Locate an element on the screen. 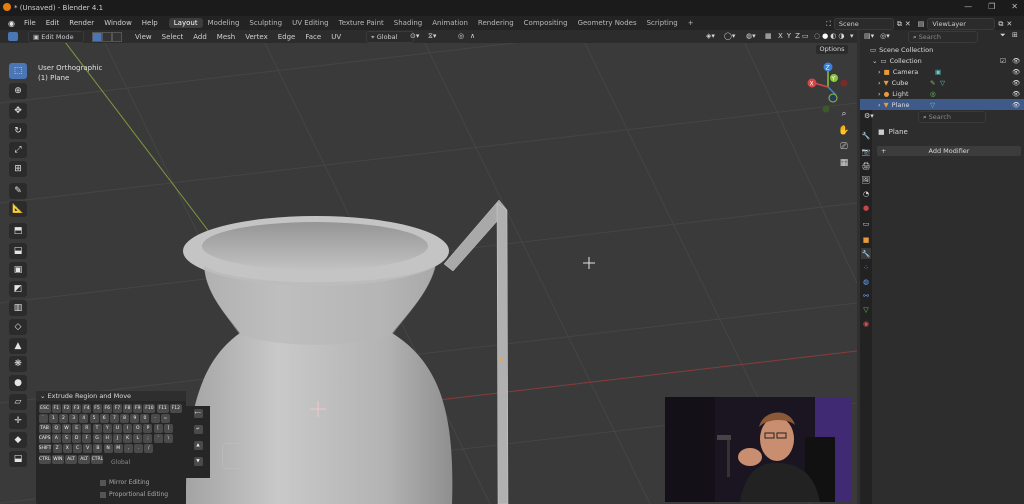 Image resolution: width=1024 pixels, height=504 pixels. collapse-arrow-icon: ⌄ is located at coordinates (874, 61).